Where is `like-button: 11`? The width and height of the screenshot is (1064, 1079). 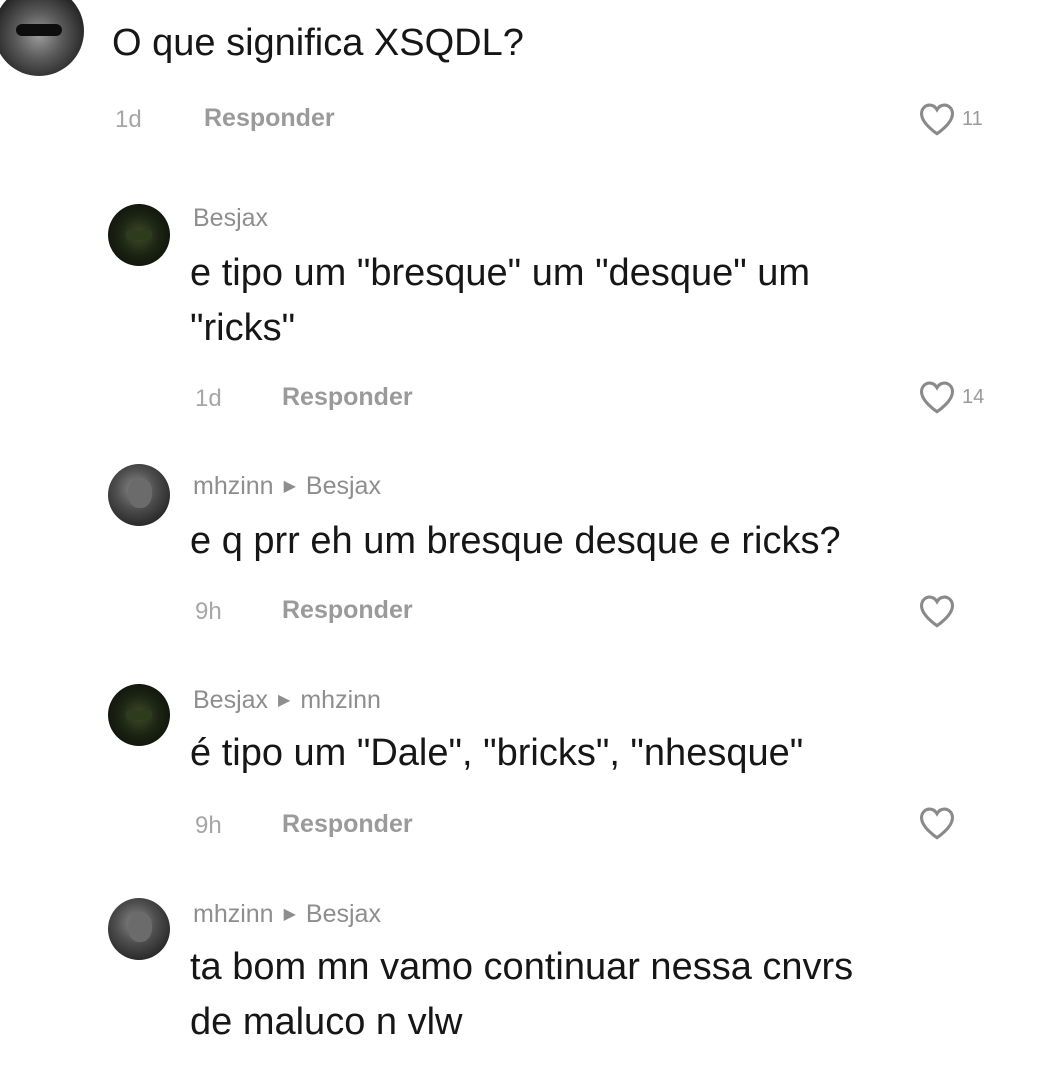
like-button: 11 is located at coordinates (950, 119).